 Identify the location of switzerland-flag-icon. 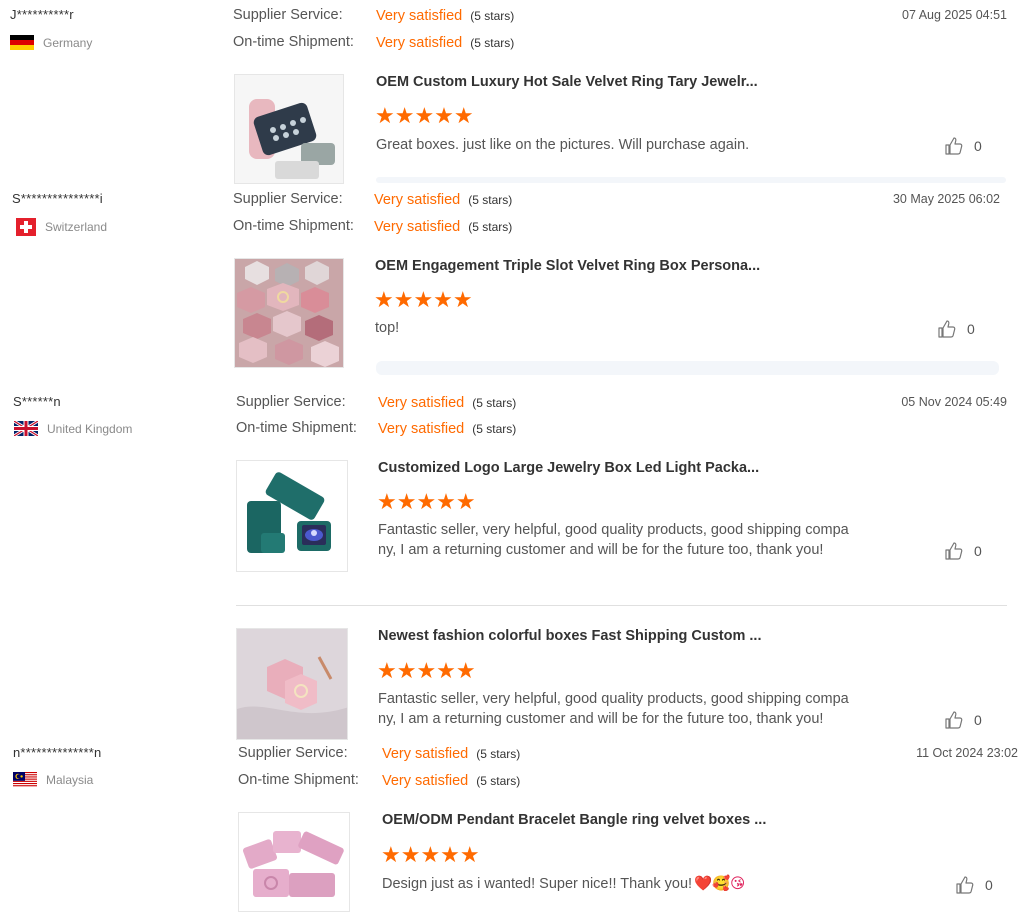
(26, 227).